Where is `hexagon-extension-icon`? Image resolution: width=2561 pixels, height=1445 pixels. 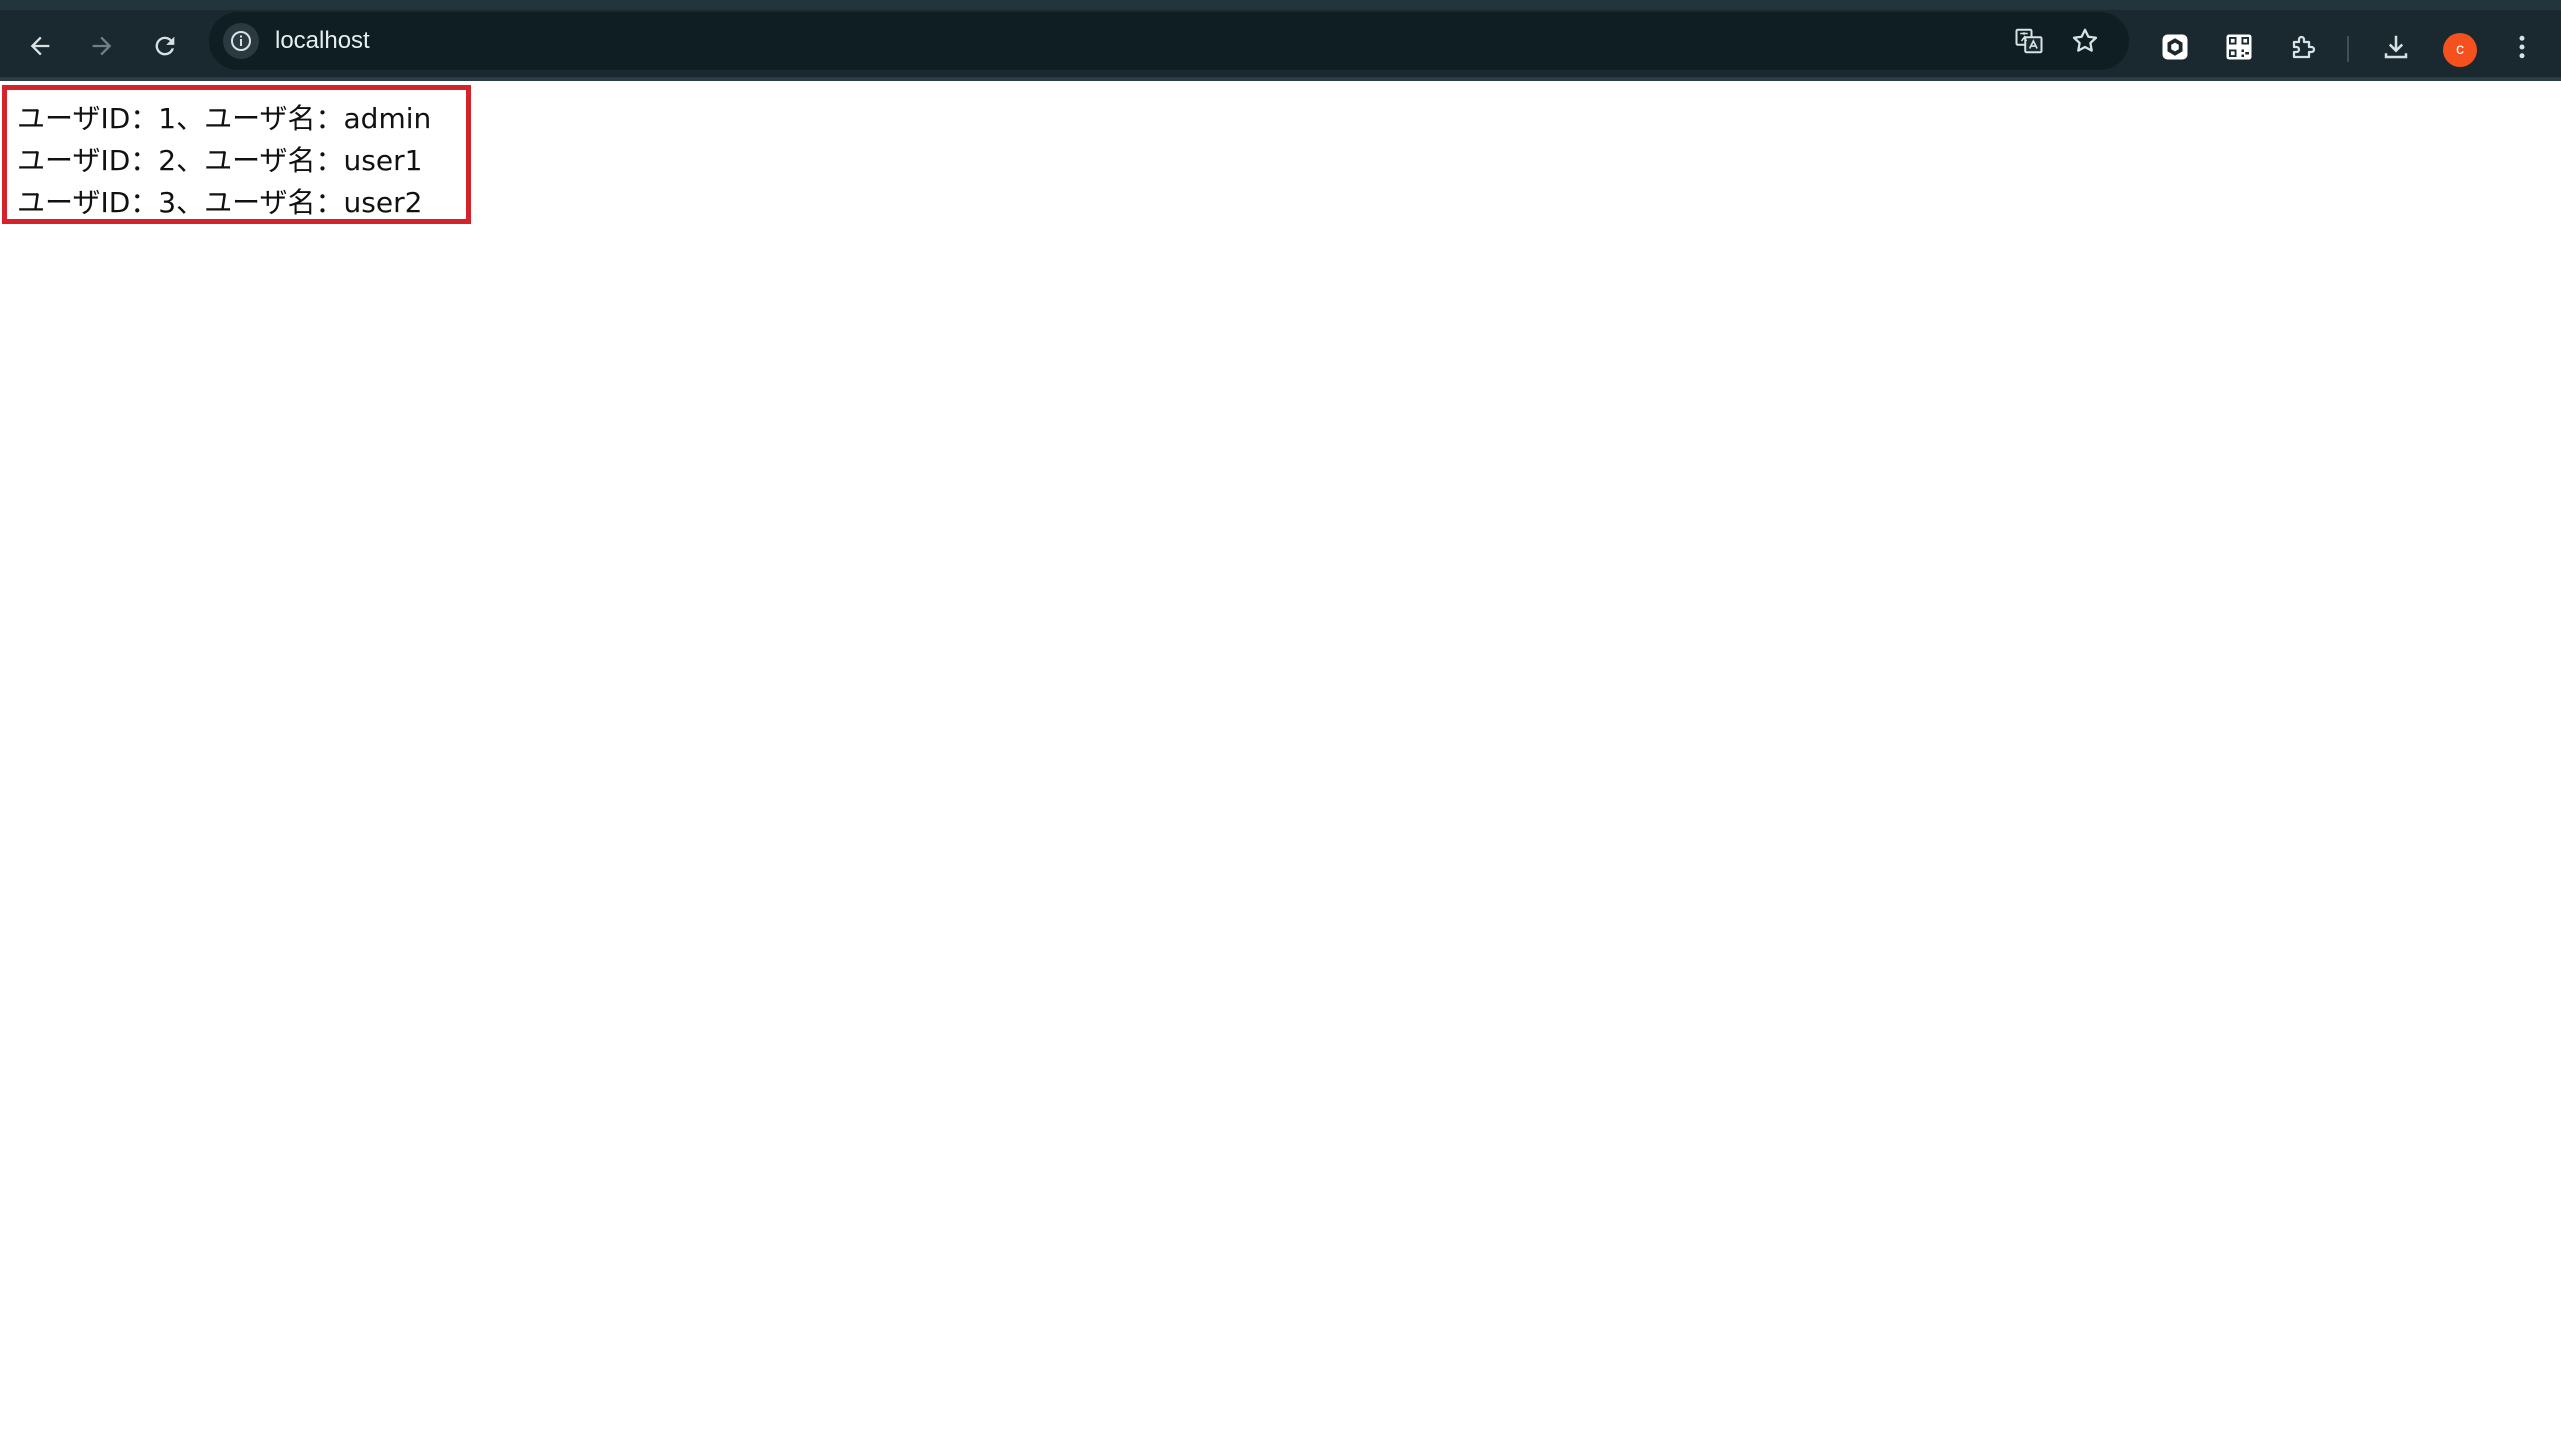
hexagon-extension-icon is located at coordinates (2175, 47).